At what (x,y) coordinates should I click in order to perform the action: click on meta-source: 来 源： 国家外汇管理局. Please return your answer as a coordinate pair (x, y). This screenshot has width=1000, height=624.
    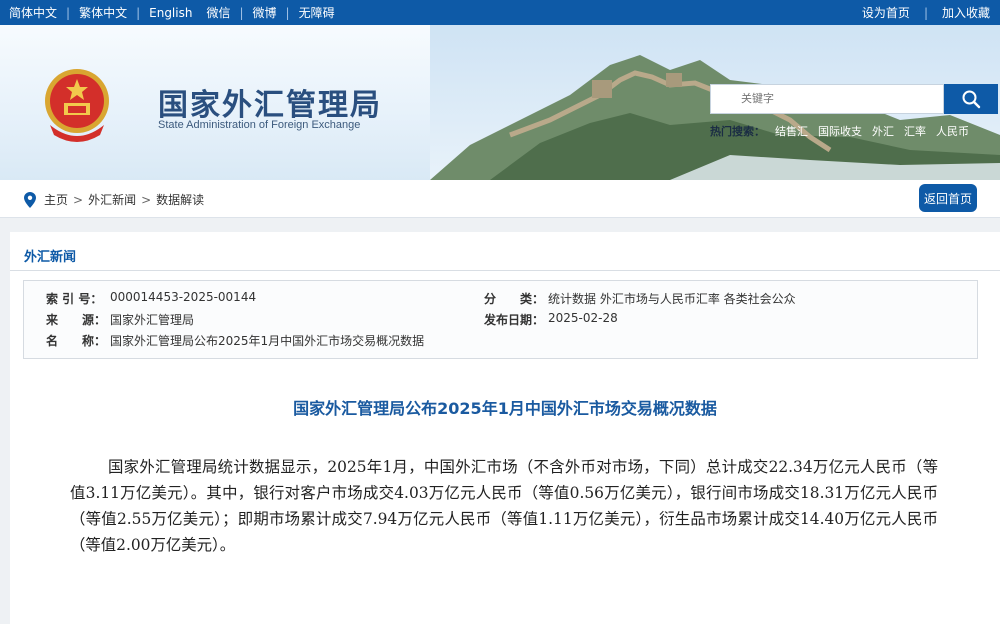
    Looking at the image, I should click on (120, 319).